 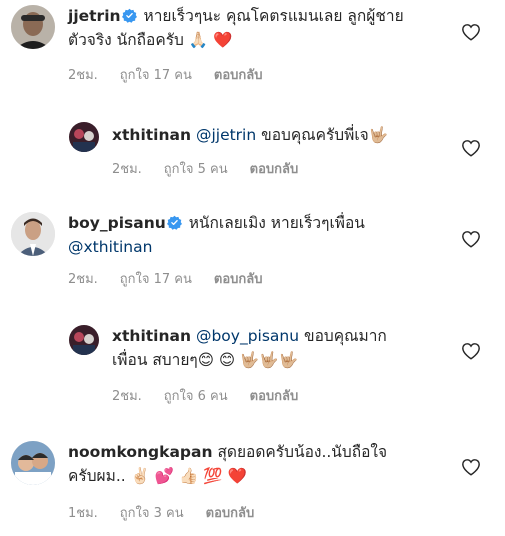 What do you see at coordinates (110, 247) in the screenshot?
I see `mention-link: @xthitinan` at bounding box center [110, 247].